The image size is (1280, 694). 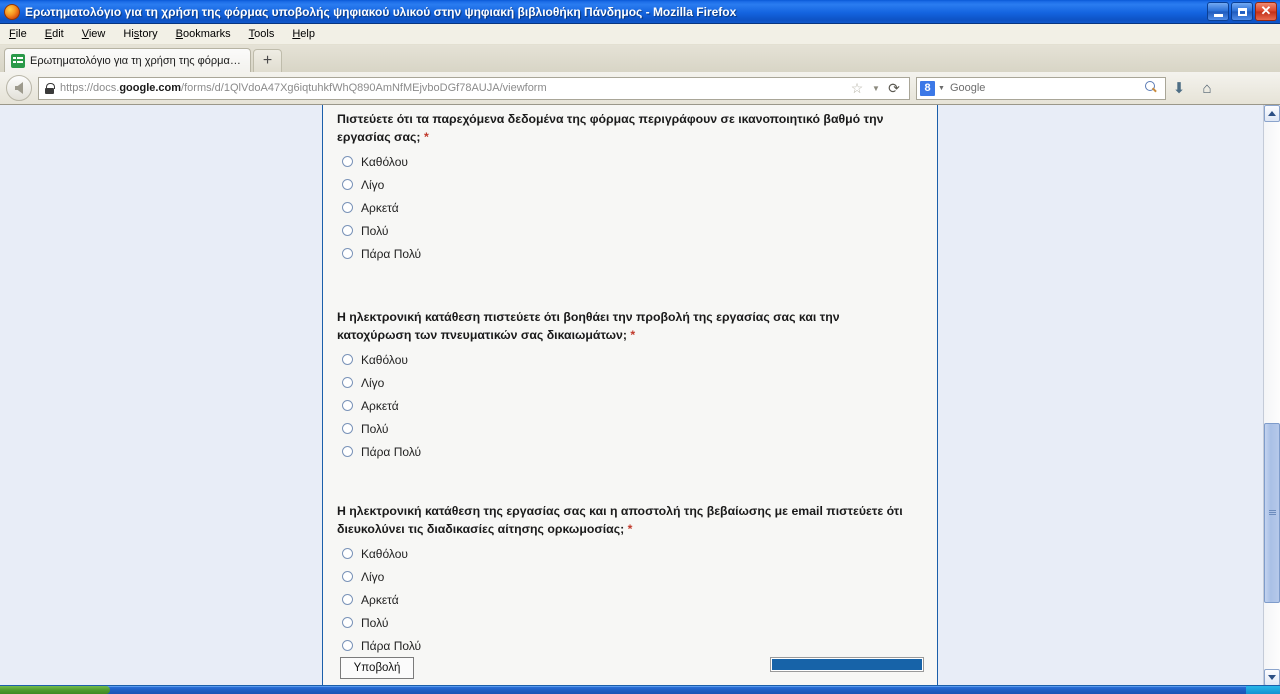 What do you see at coordinates (94, 34) in the screenshot?
I see `menu-item-view: View` at bounding box center [94, 34].